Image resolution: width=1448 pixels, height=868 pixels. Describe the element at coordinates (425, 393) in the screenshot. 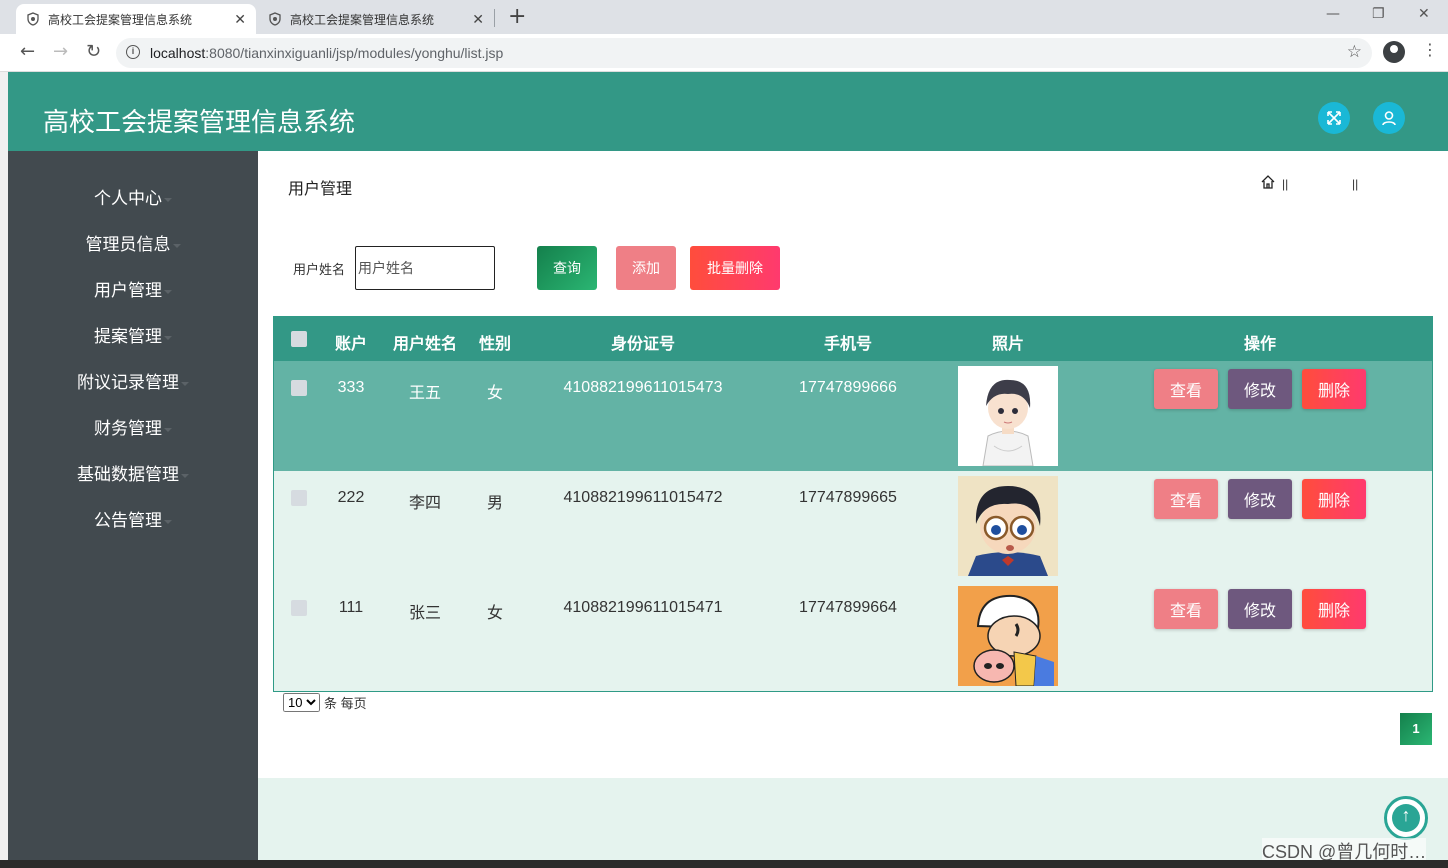

I see `cell-name: 王五` at that location.